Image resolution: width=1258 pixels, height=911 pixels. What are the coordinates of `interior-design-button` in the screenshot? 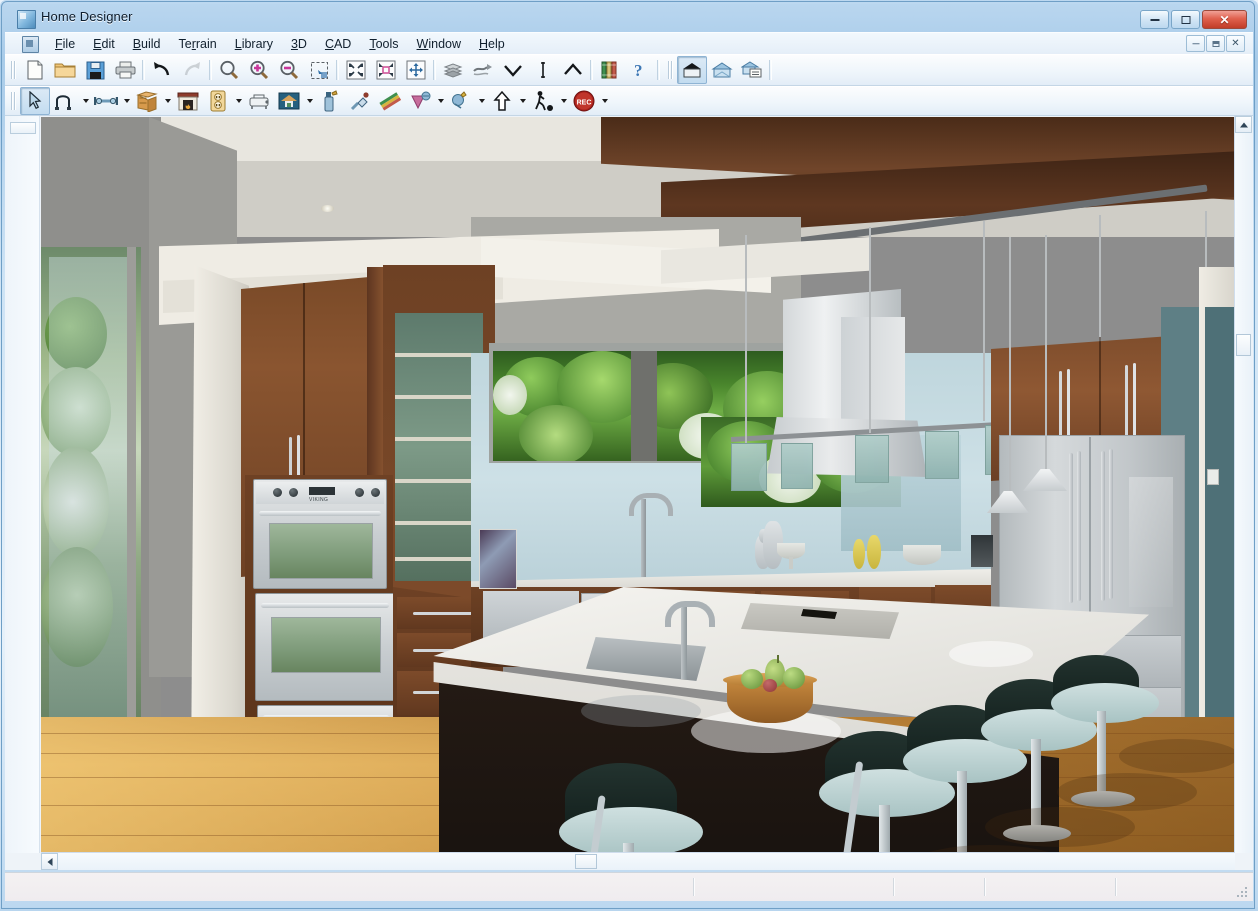 It's located at (330, 101).